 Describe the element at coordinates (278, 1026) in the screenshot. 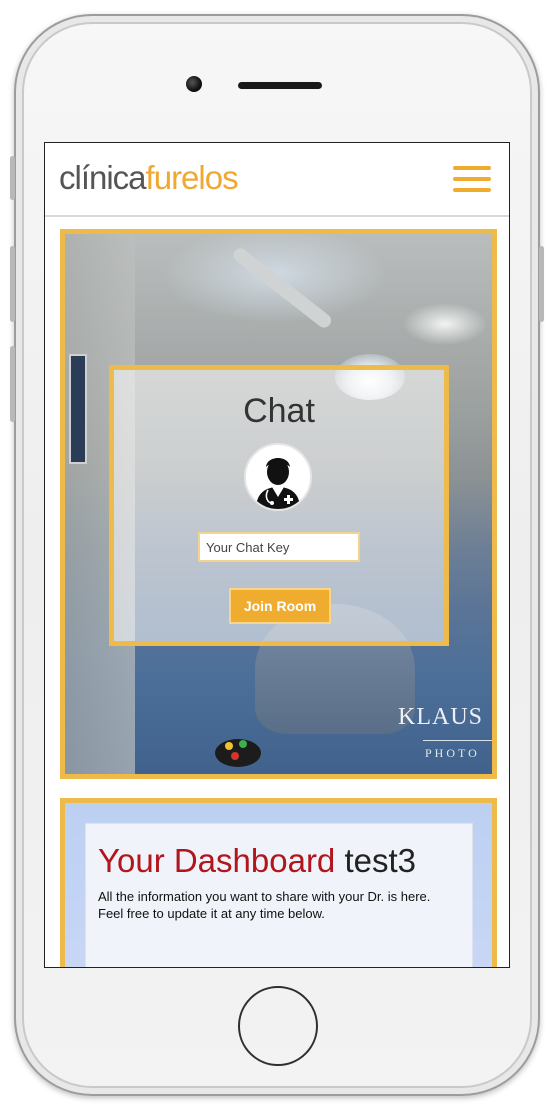

I see `home-button` at that location.